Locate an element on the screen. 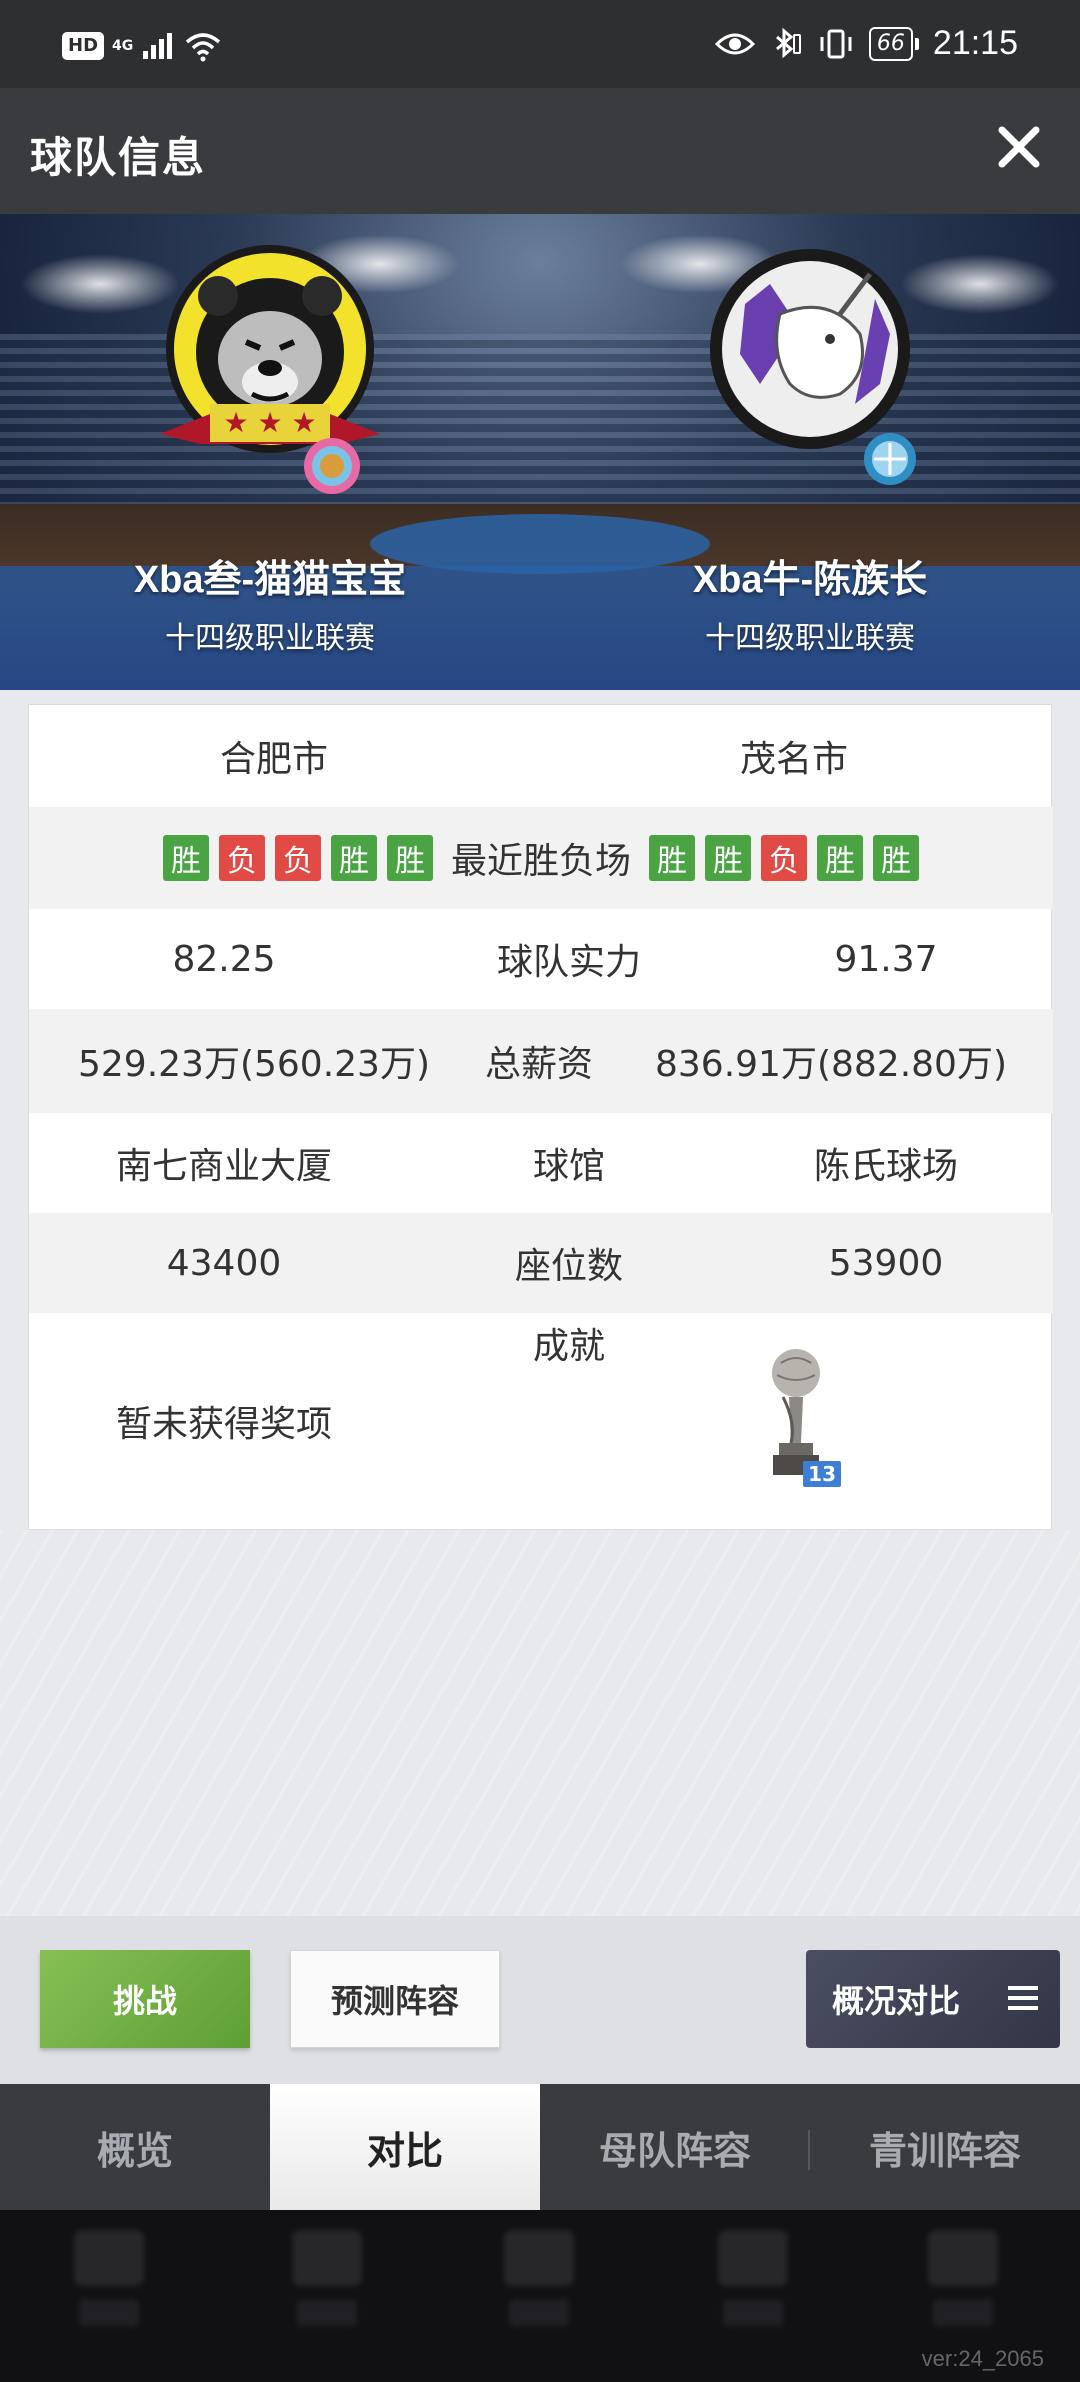 The image size is (1080, 2382). recent-form-row: 胜 负 负 胜 胜 最近胜负场 胜 胜 负 胜 胜 is located at coordinates (541, 858).